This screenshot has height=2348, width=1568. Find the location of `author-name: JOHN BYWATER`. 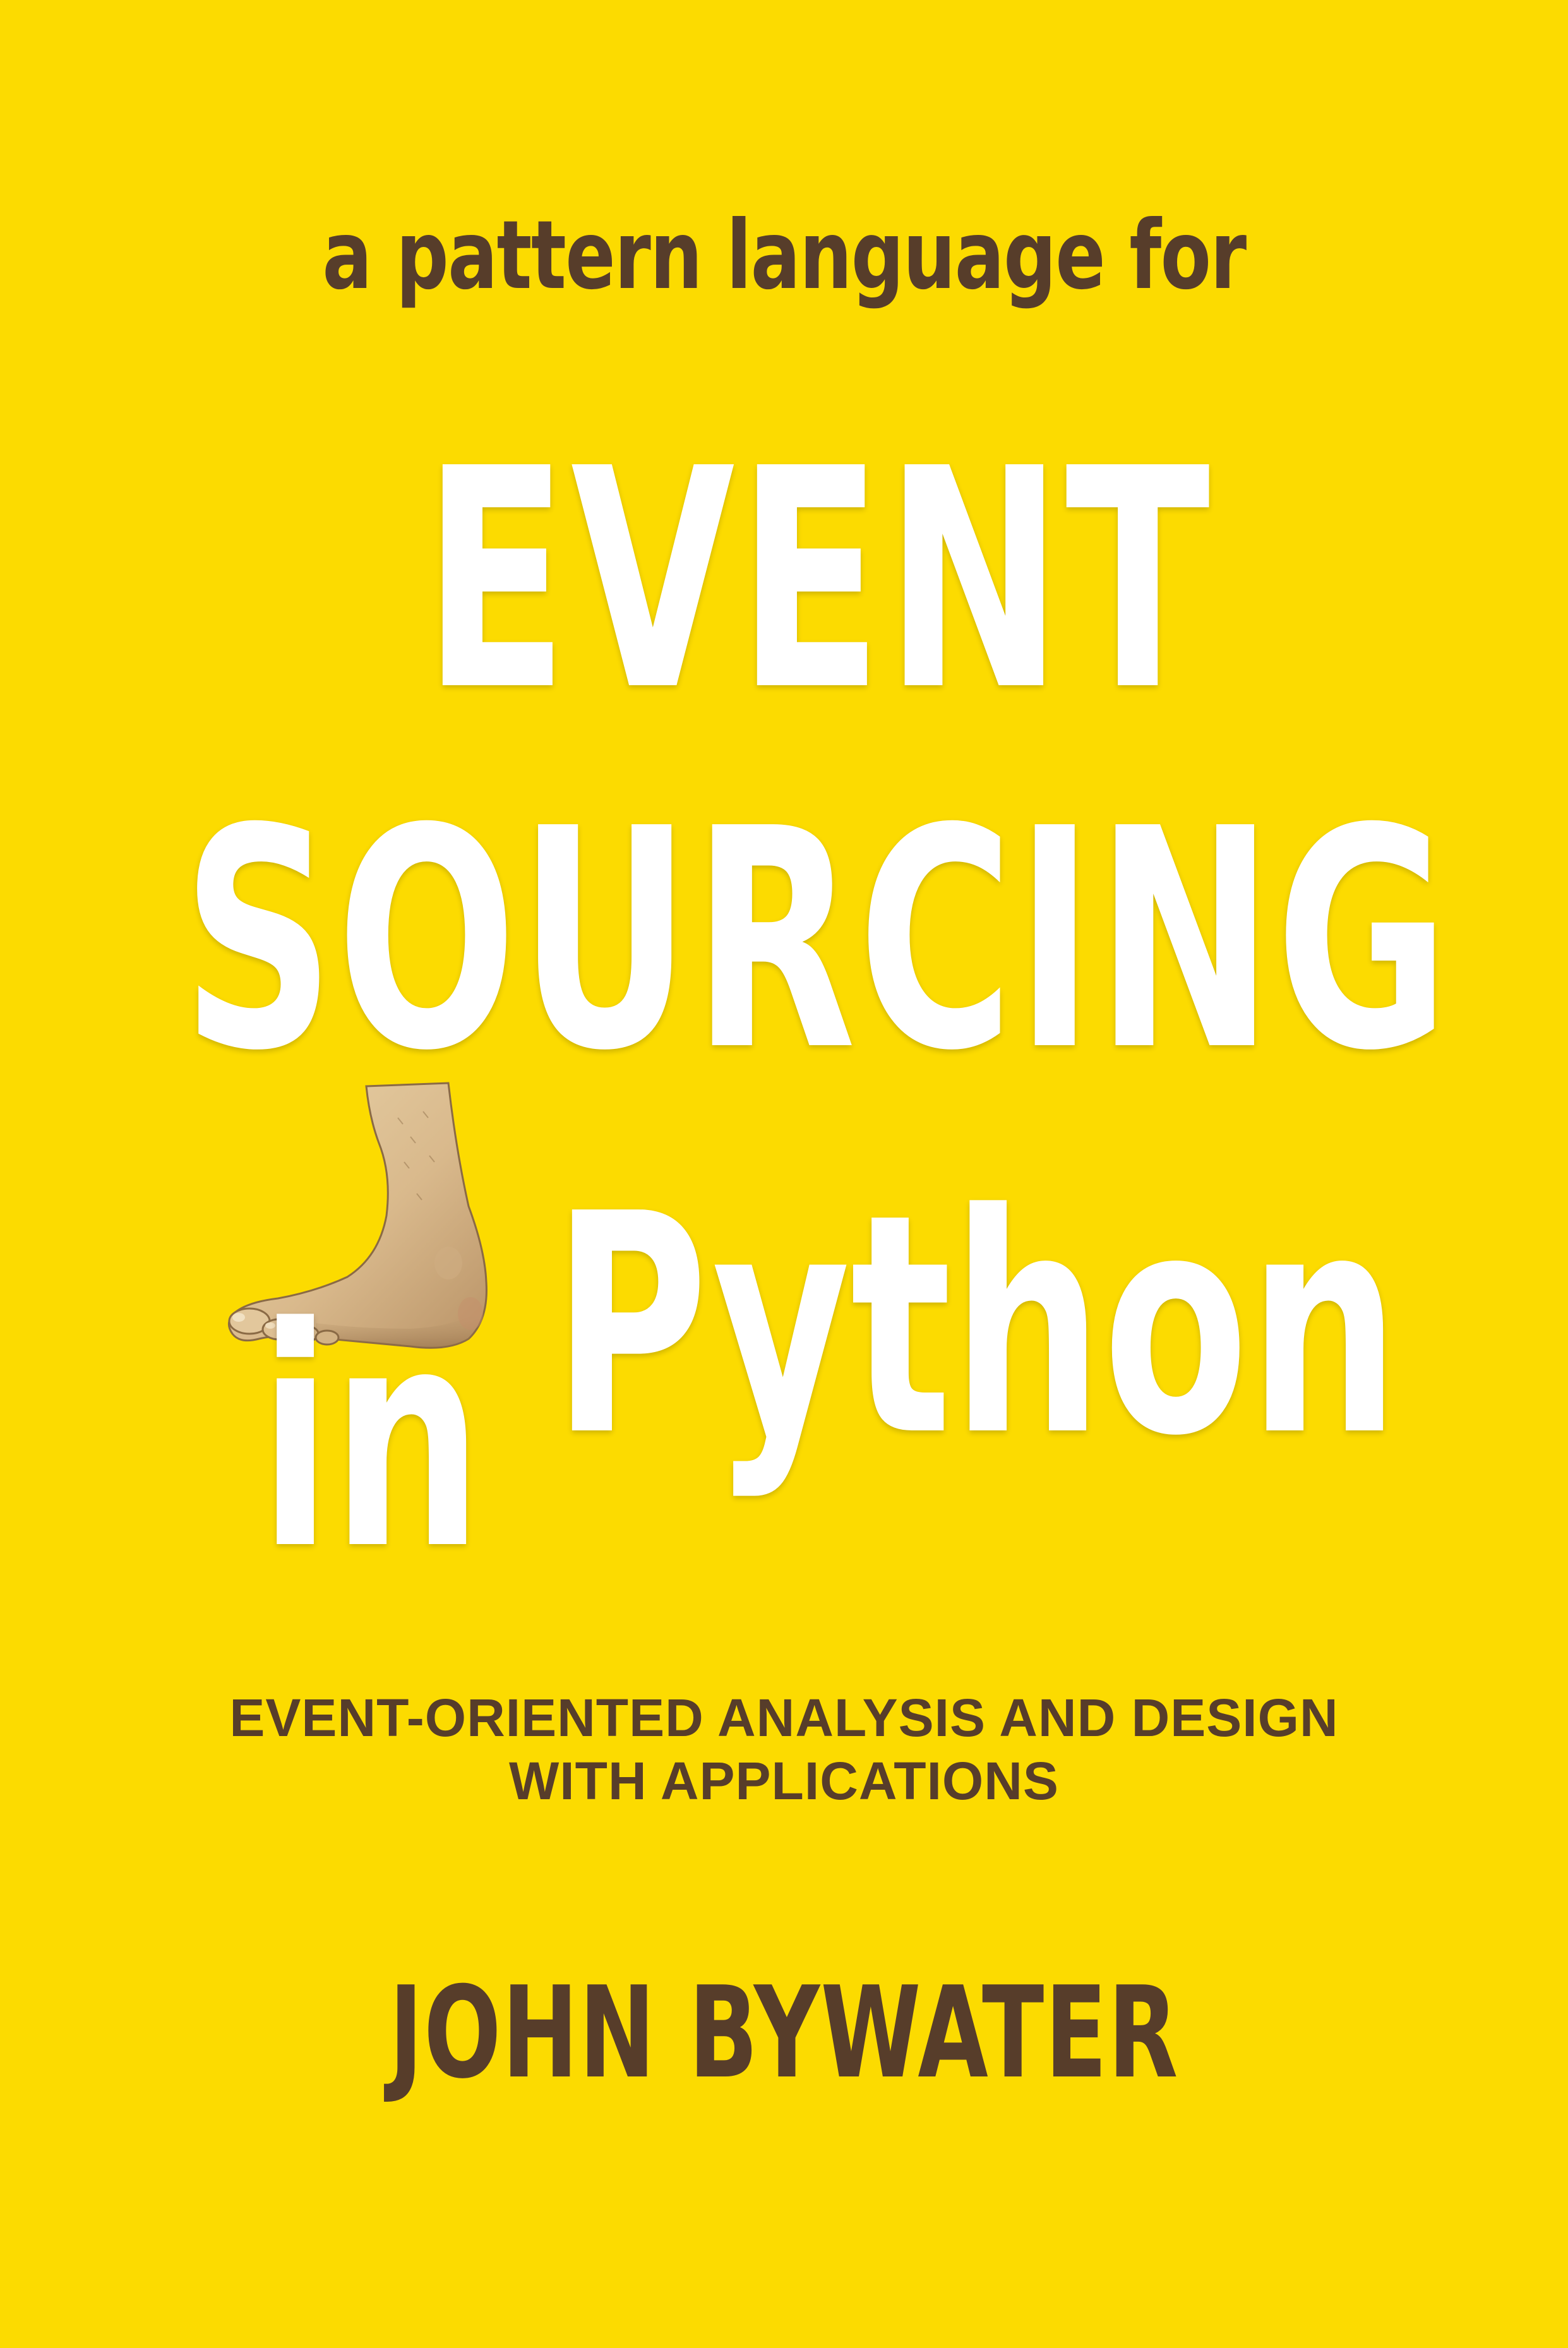

author-name: JOHN BYWATER is located at coordinates (784, 2033).